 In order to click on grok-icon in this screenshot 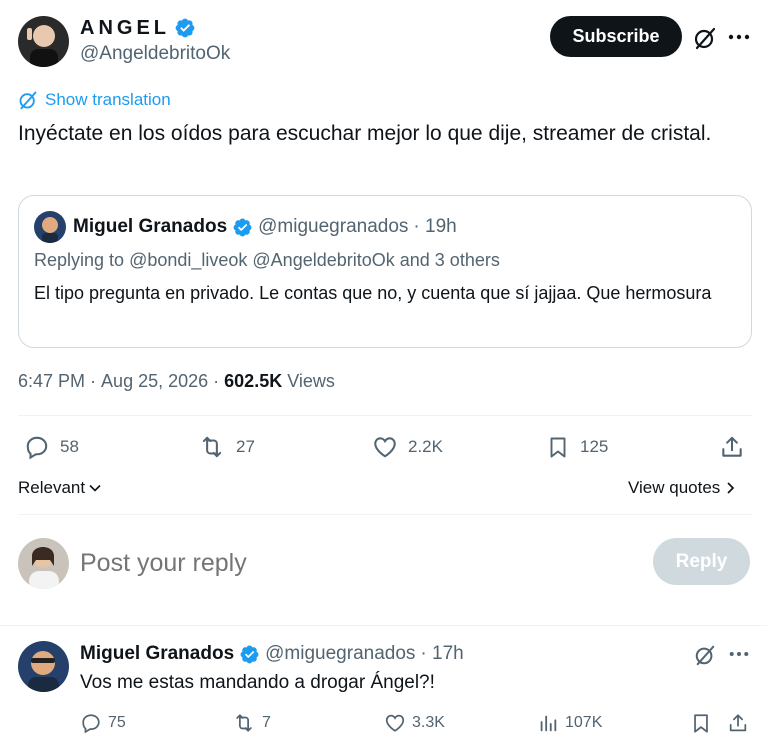, I will do `click(705, 38)`.